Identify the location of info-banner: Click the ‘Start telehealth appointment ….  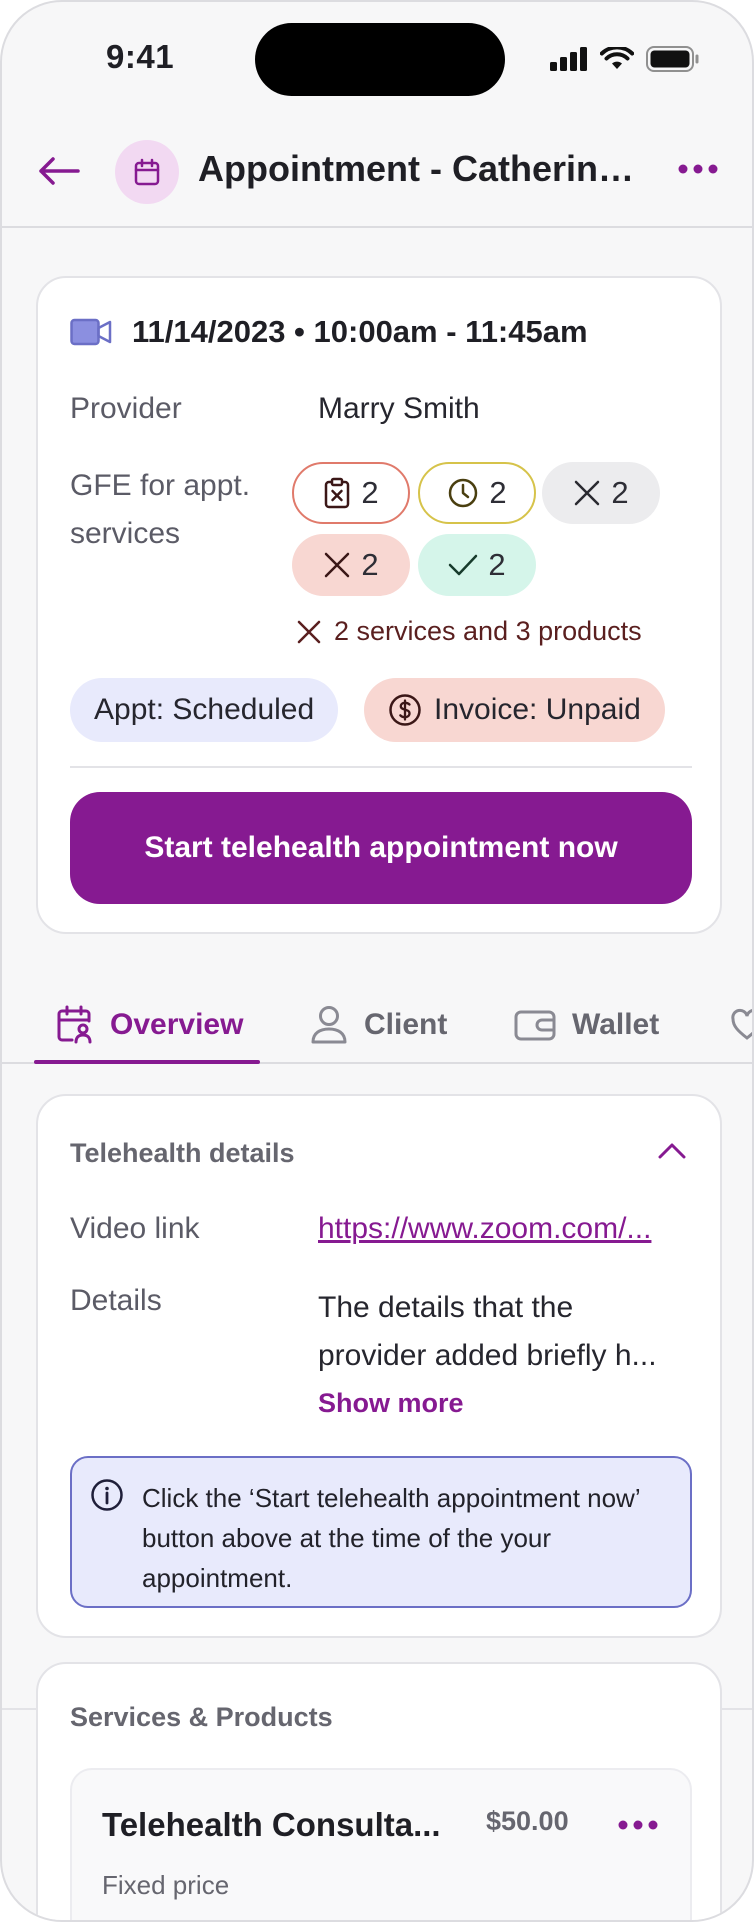
(381, 1532).